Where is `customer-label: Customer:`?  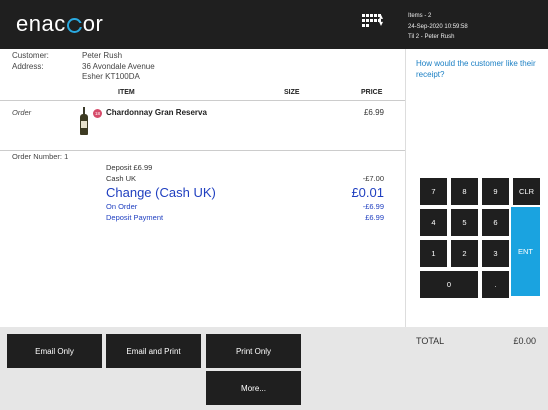
customer-label: Customer: is located at coordinates (30, 55).